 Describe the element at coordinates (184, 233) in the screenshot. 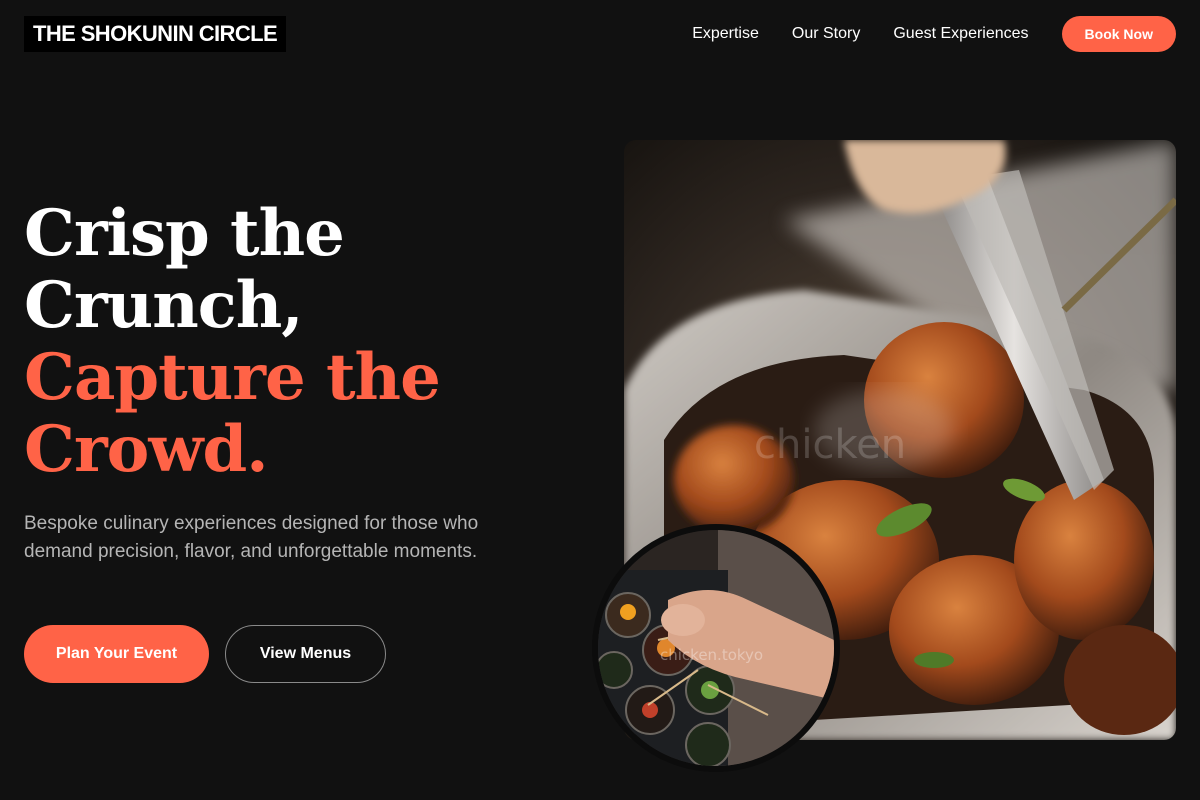

I see `headline-line: Crisp the` at that location.